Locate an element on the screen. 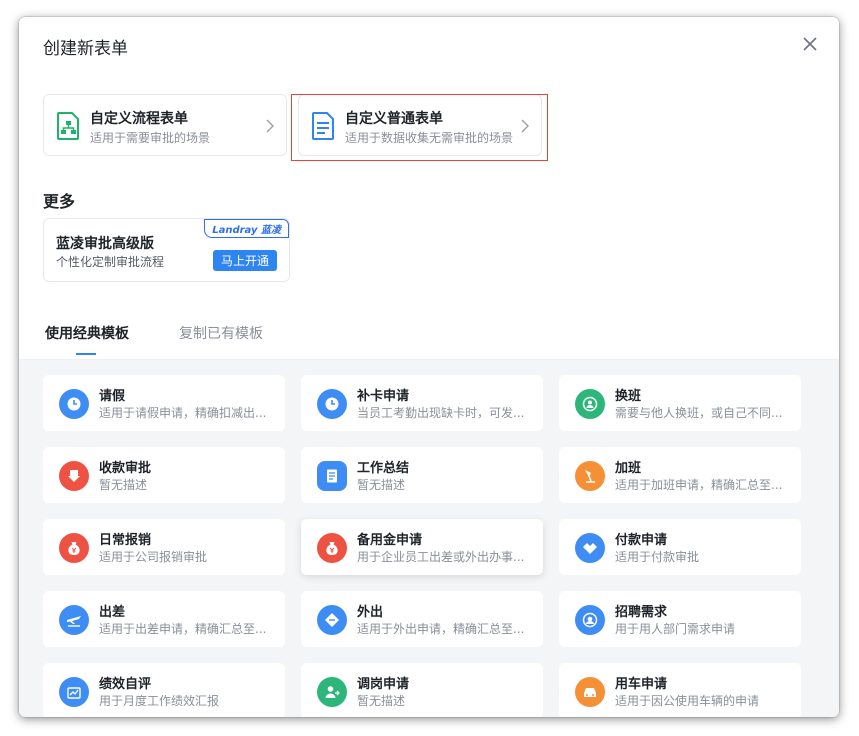  activate-button: 马上开通 is located at coordinates (244, 260).